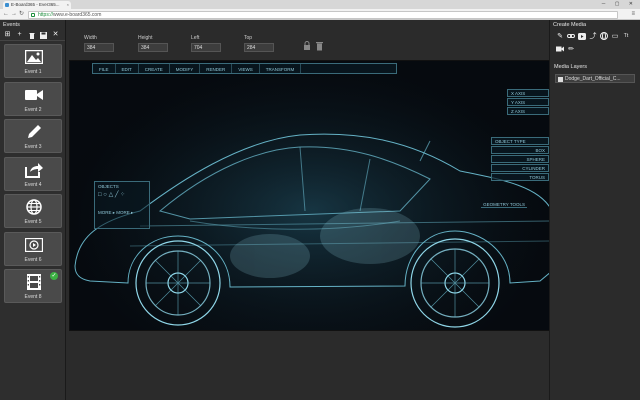 This screenshot has height=400, width=640. Describe the element at coordinates (11, 25) in the screenshot. I see `events-title: Events` at that location.